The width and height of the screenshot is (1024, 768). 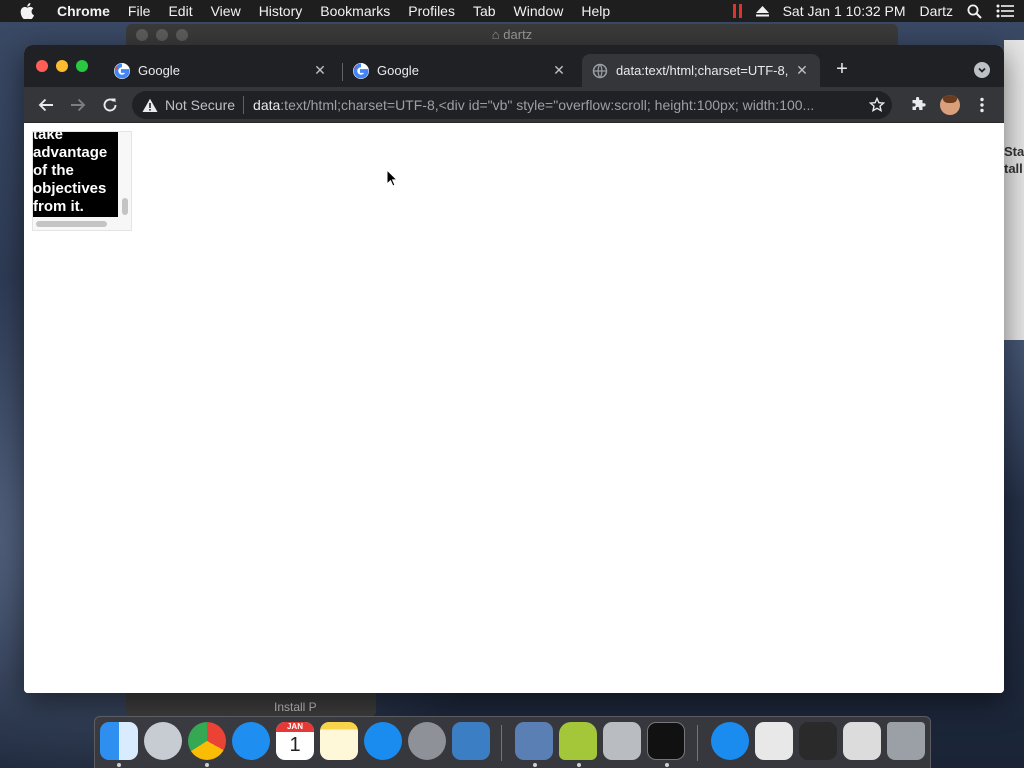 I want to click on menu-profiles: Profiles, so click(x=431, y=11).